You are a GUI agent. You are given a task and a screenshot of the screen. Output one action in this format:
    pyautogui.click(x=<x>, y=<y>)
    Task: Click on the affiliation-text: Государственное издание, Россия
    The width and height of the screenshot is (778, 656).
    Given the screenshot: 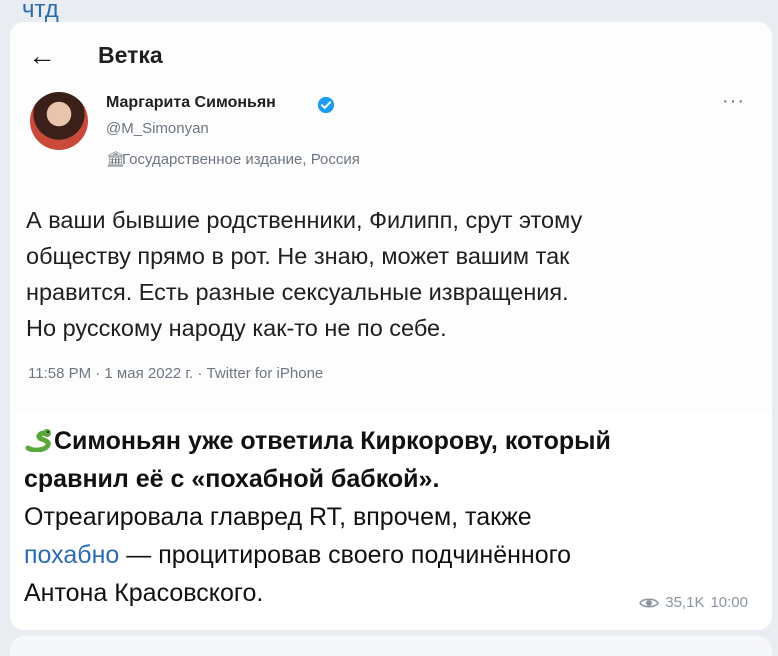 What is the action you would take?
    pyautogui.click(x=241, y=159)
    